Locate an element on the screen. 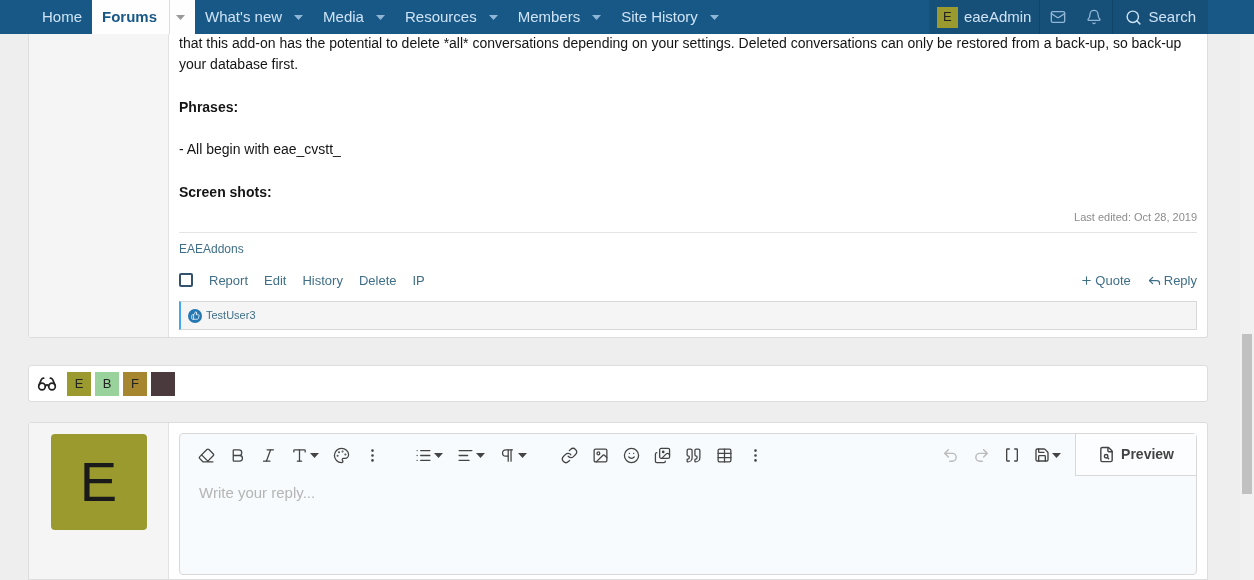  nav-tab: Media is located at coordinates (354, 17).